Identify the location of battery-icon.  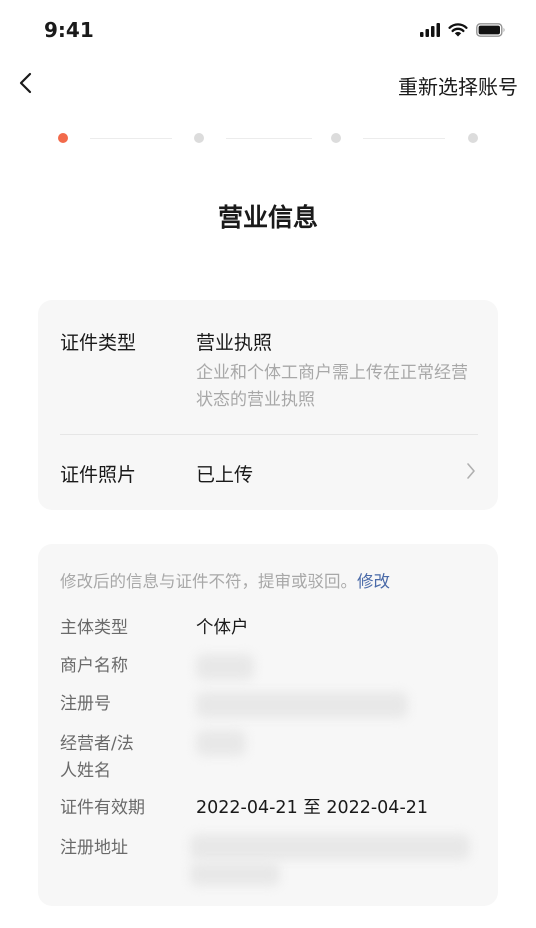
(490, 29).